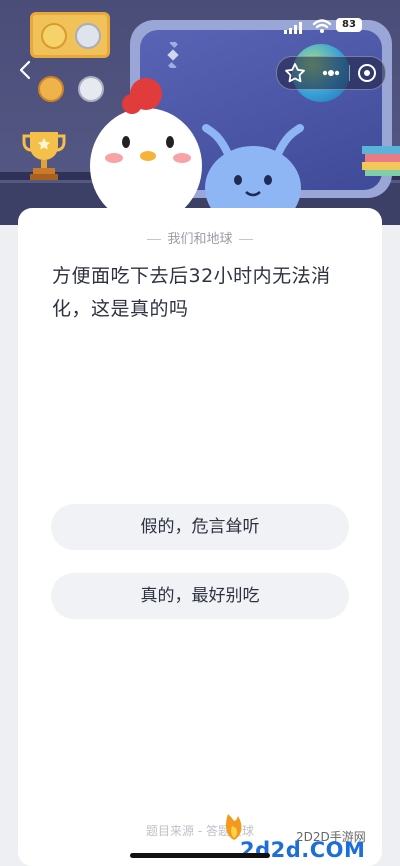 The height and width of the screenshot is (866, 400). I want to click on chick-mascot, so click(146, 151).